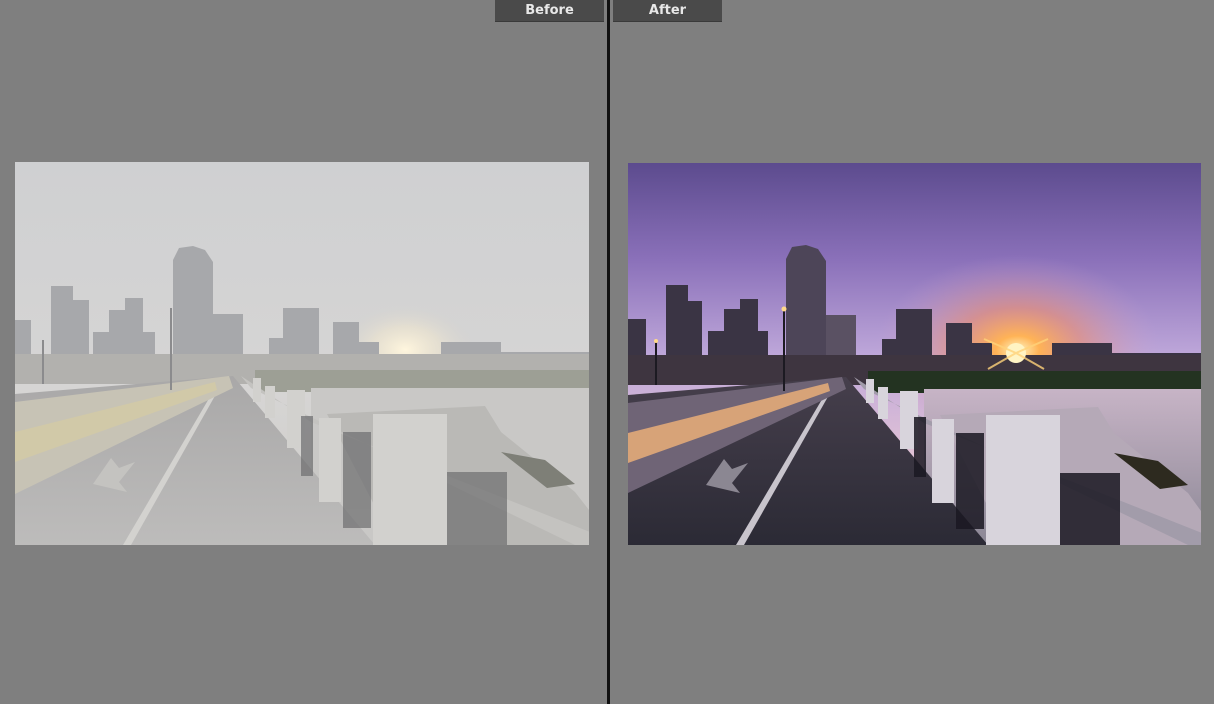 The width and height of the screenshot is (1214, 704). I want to click on after-label: After, so click(667, 10).